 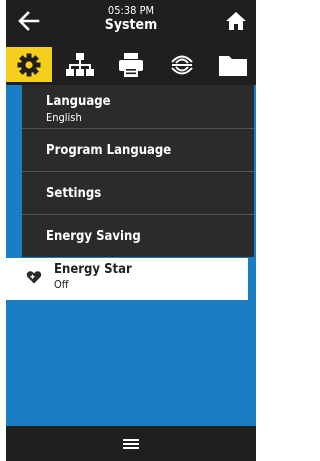 I want to click on printer-icon, so click(x=131, y=64).